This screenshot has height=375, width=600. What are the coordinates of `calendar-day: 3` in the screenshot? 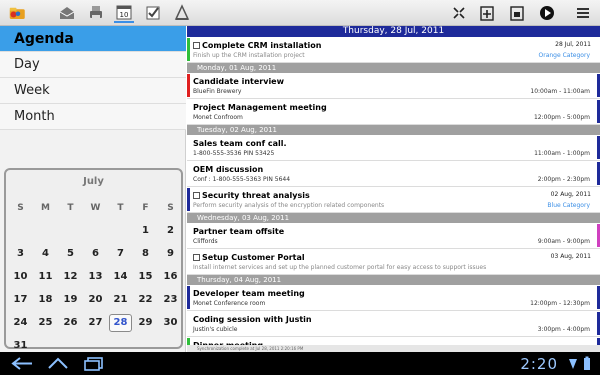 It's located at (20, 253).